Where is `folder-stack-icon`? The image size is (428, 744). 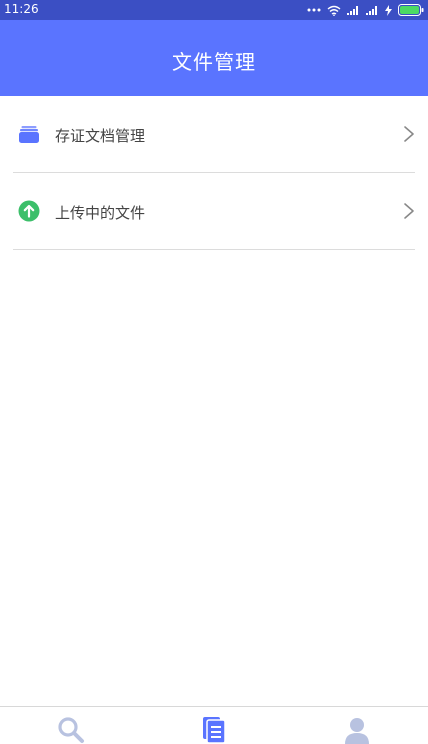
folder-stack-icon is located at coordinates (29, 134).